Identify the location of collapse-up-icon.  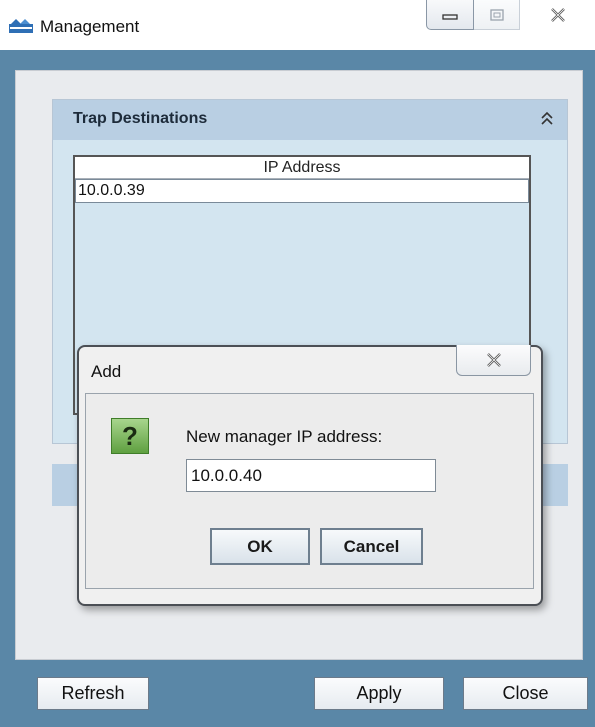
(547, 119).